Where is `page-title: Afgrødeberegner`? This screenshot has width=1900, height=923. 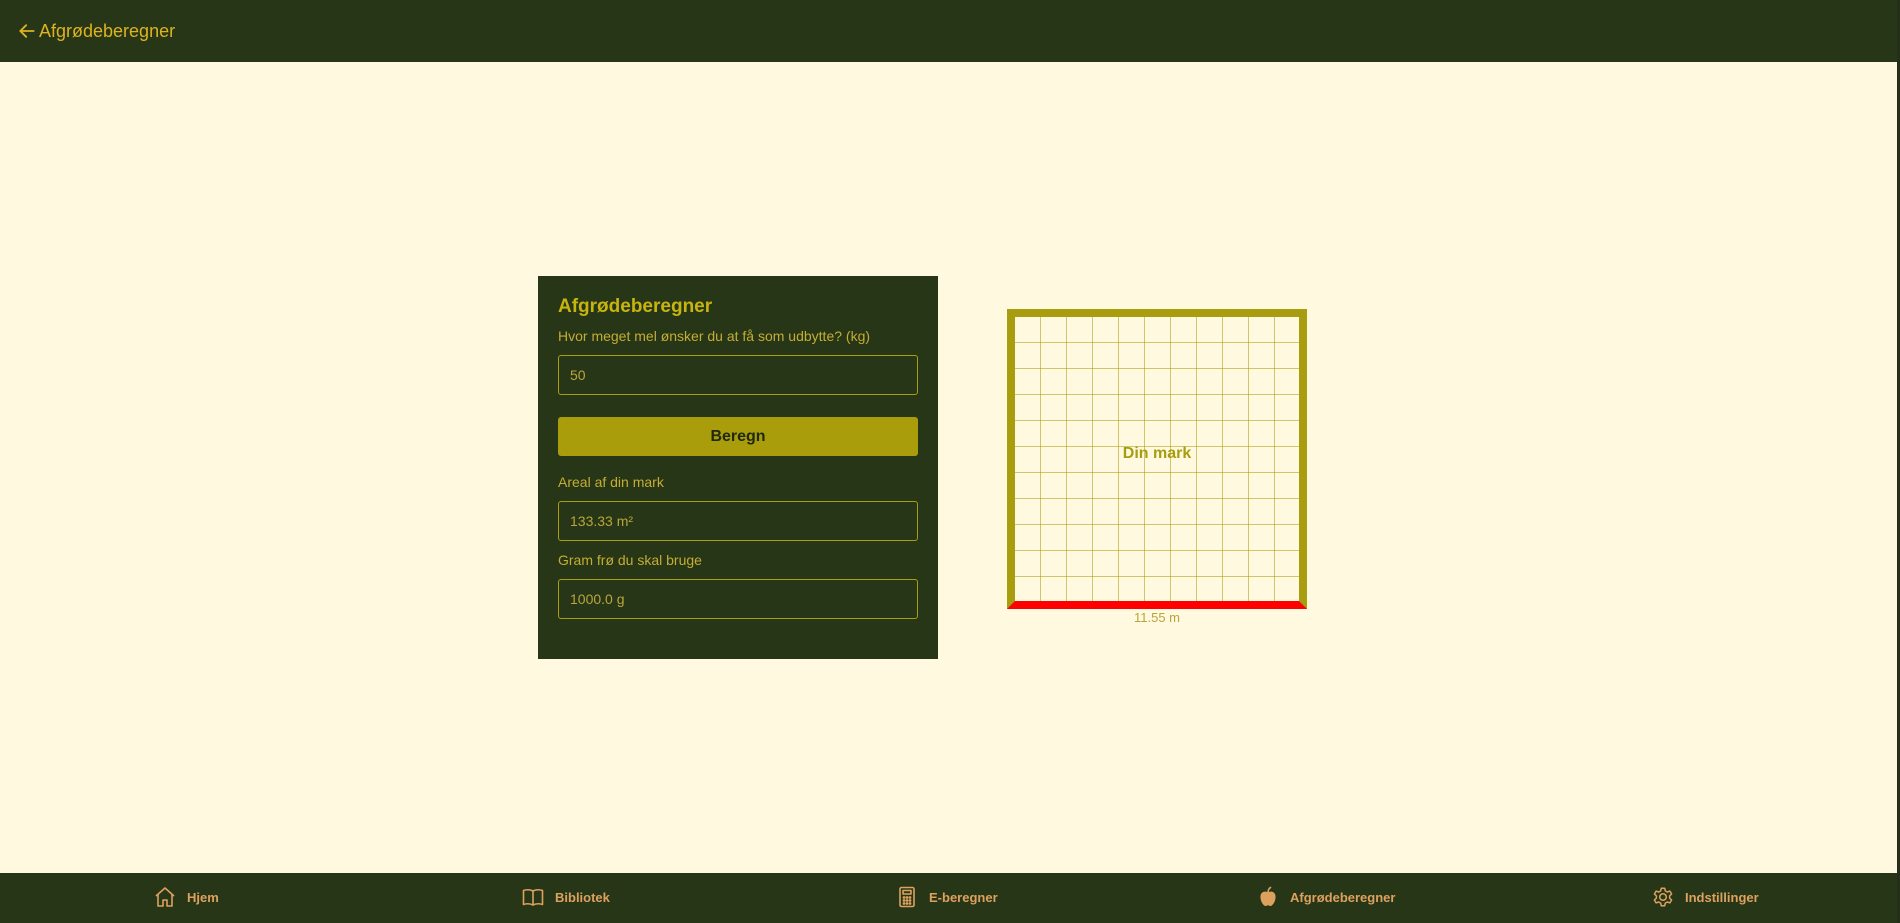 page-title: Afgrødeberegner is located at coordinates (107, 30).